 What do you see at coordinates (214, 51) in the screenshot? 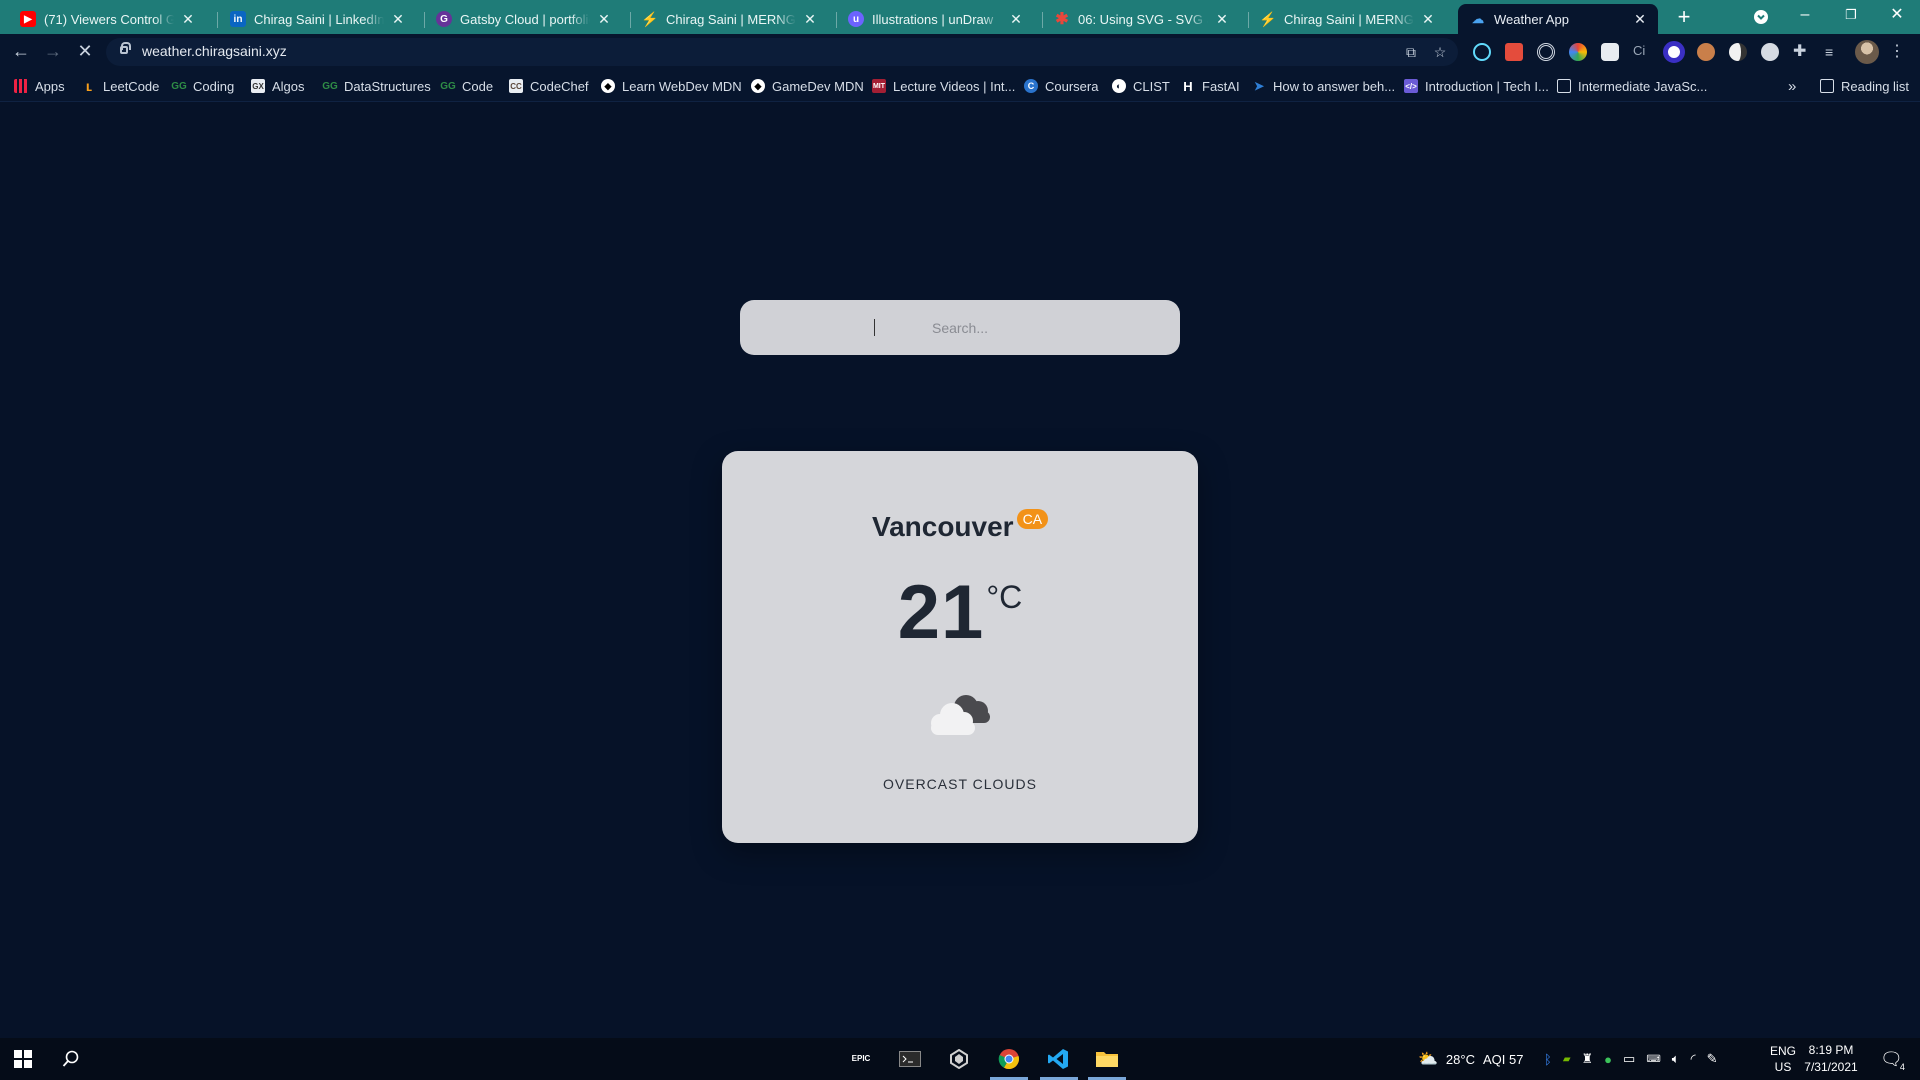
I see `url-text: weather.chiragsaini.xyz` at bounding box center [214, 51].